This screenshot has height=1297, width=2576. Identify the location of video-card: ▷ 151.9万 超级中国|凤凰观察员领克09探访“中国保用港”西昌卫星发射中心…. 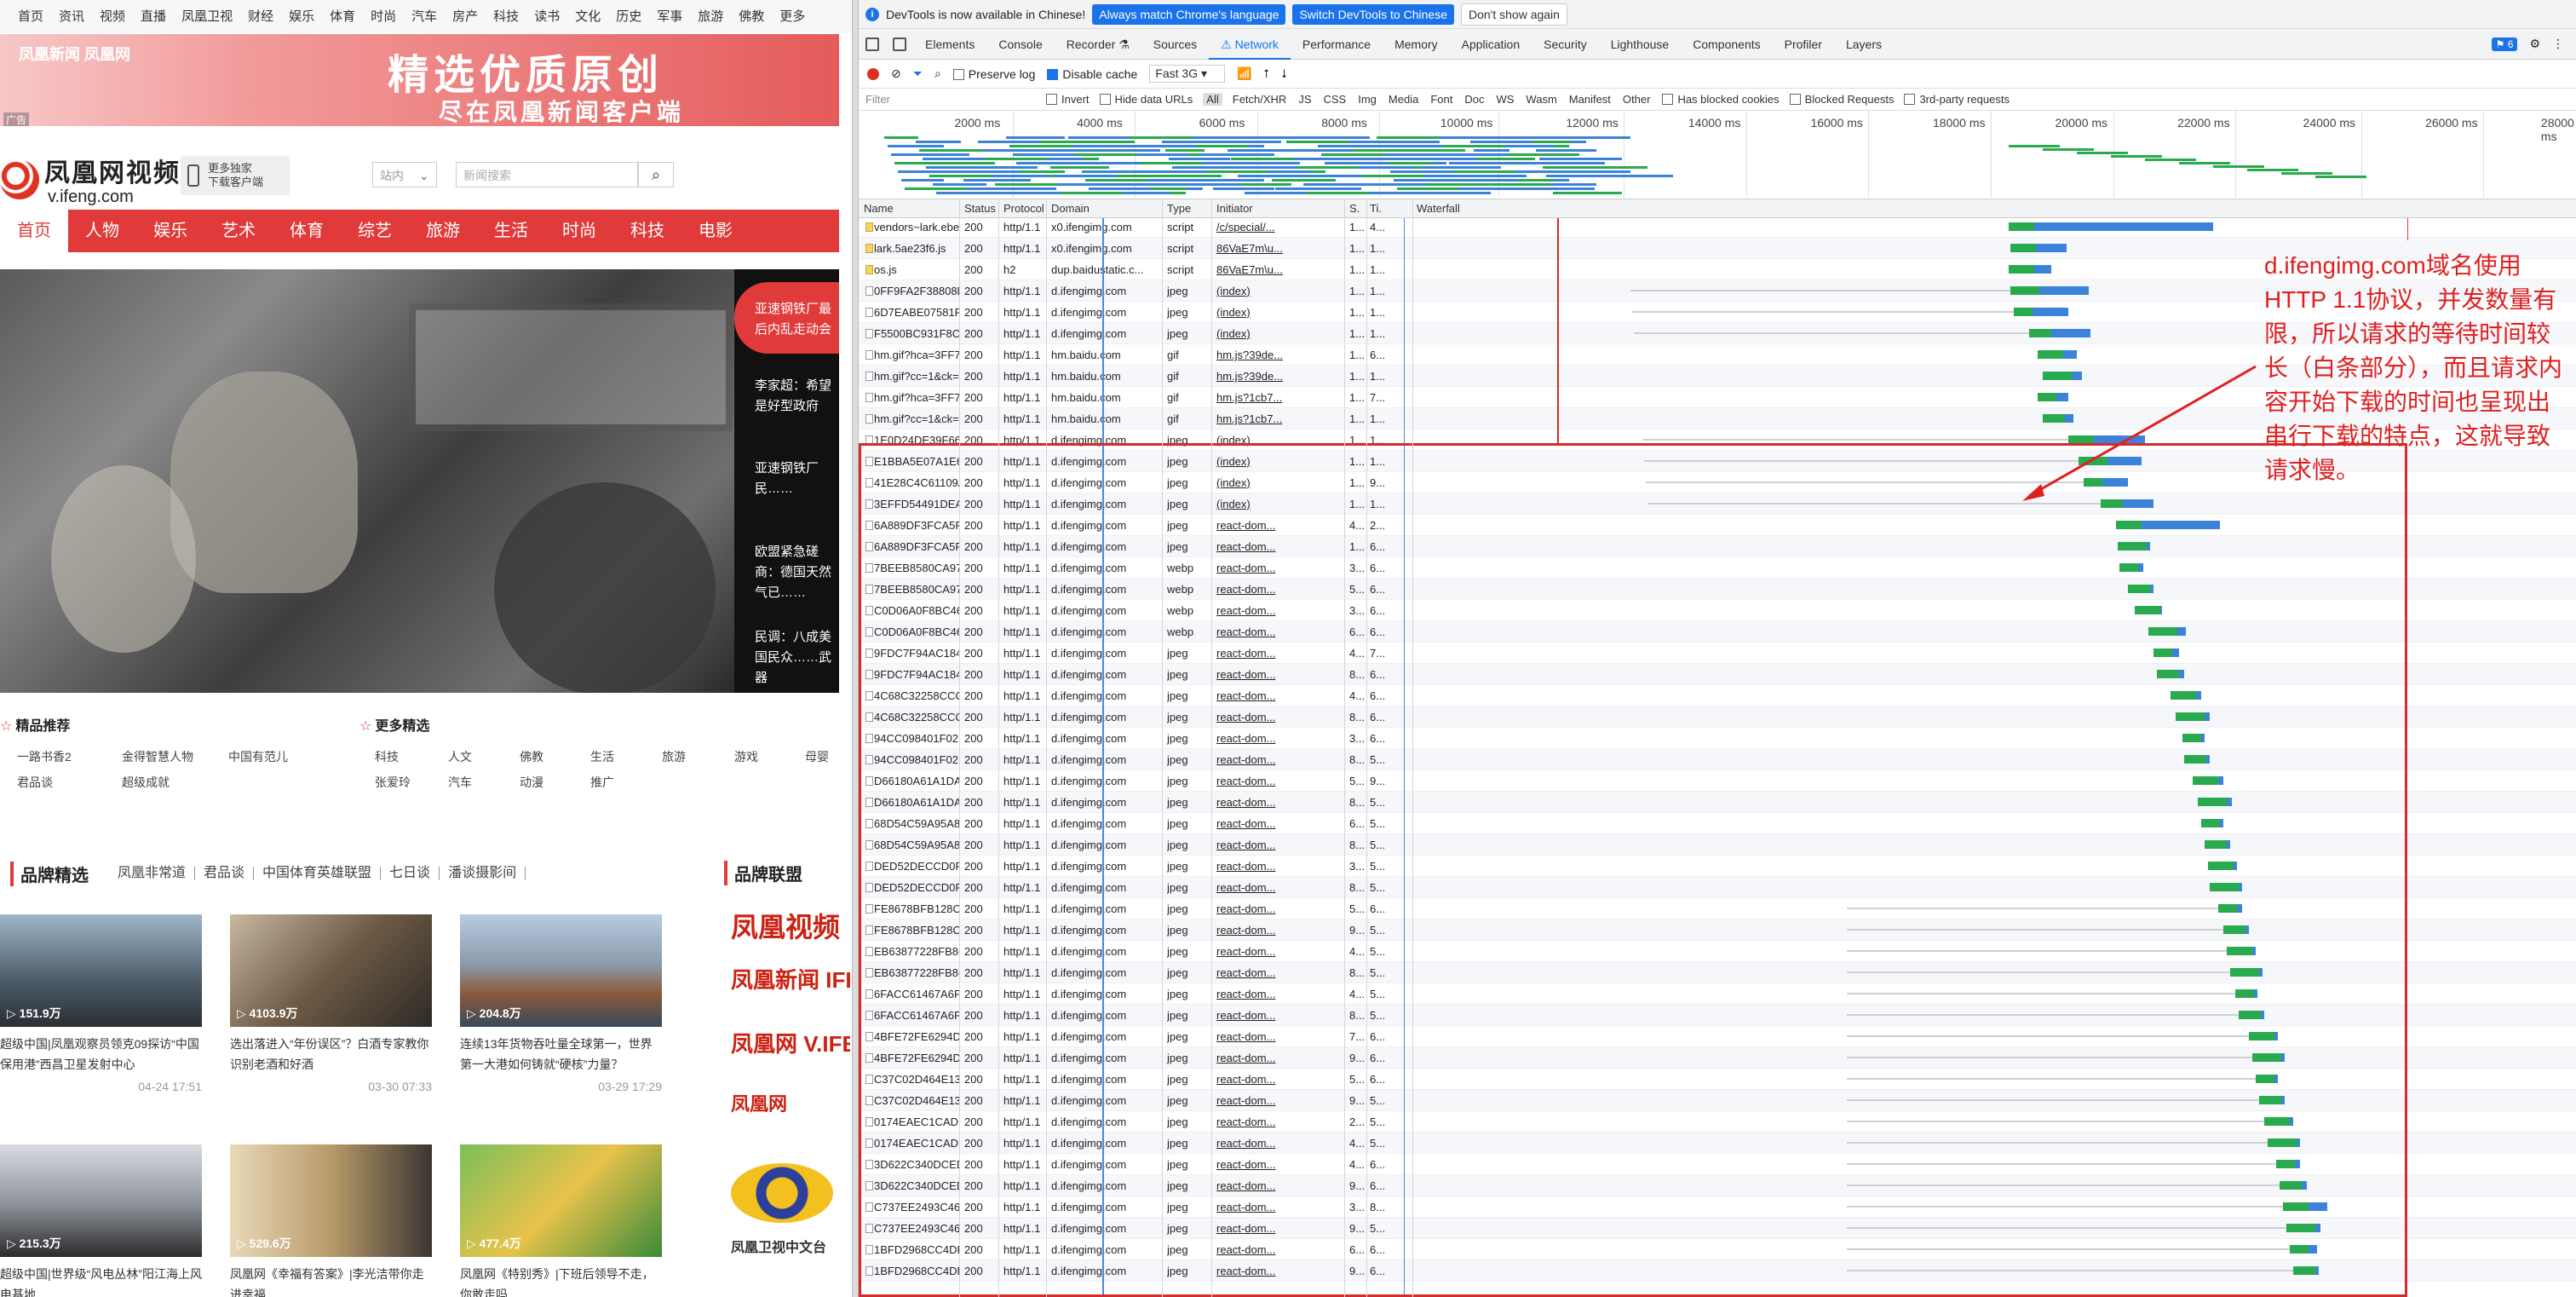
(101, 1003).